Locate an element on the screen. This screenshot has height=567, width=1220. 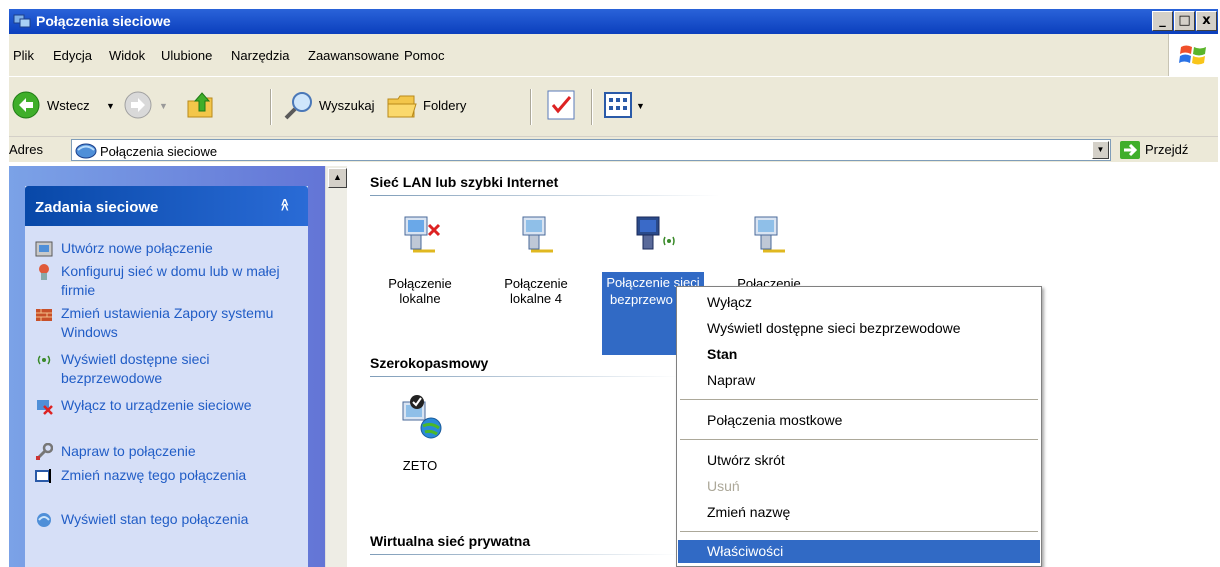
window-buttons: _ □ x is located at coordinates (1184, 21).